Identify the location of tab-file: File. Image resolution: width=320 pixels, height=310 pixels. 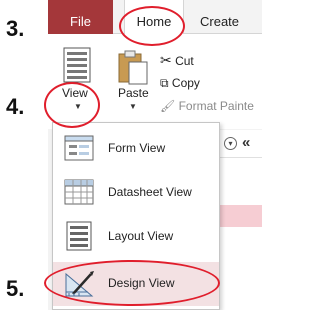
(80, 17).